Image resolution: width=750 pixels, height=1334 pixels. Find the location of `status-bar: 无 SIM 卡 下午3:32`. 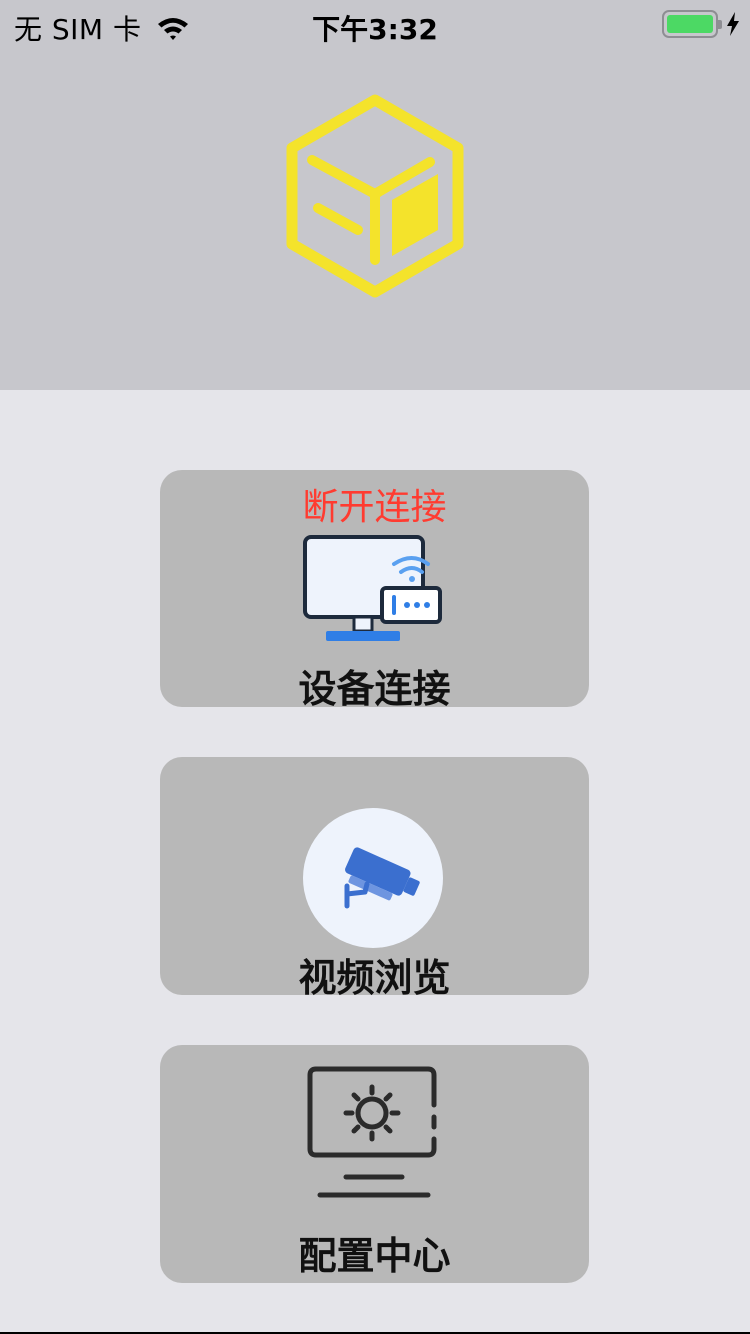

status-bar: 无 SIM 卡 下午3:32 is located at coordinates (375, 26).